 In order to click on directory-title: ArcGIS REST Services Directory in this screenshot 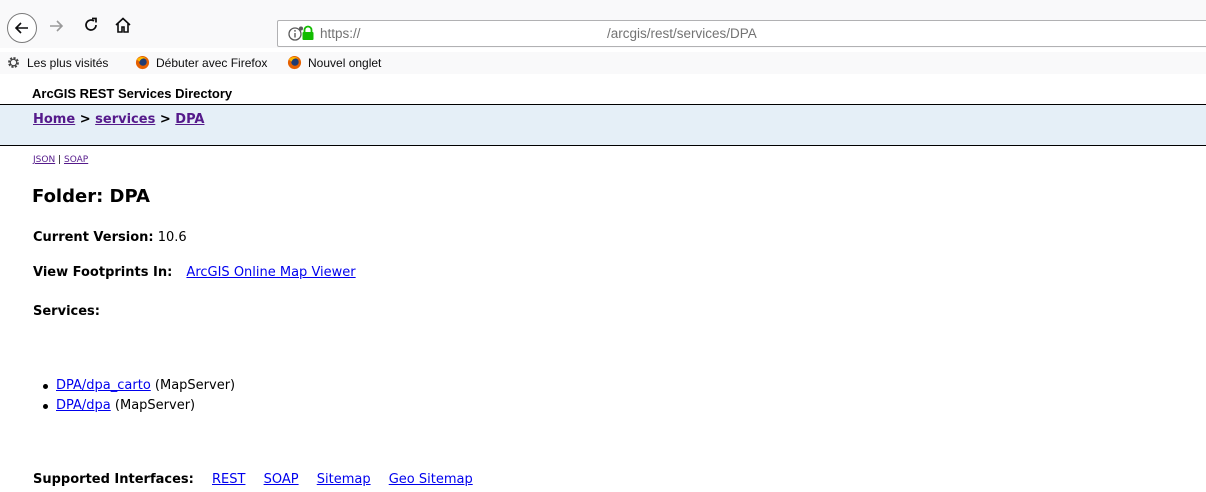, I will do `click(132, 93)`.